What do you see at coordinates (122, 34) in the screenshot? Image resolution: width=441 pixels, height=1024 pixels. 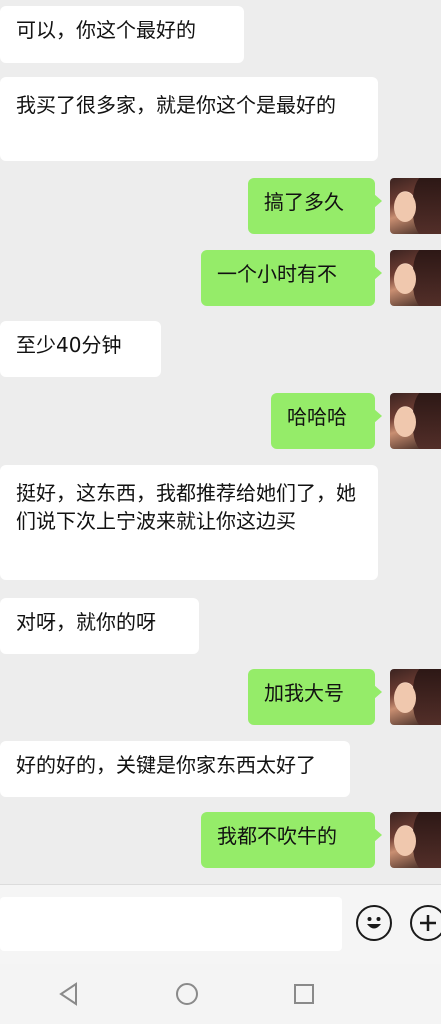 I see `message-bubble: 可以，你这个最好的` at bounding box center [122, 34].